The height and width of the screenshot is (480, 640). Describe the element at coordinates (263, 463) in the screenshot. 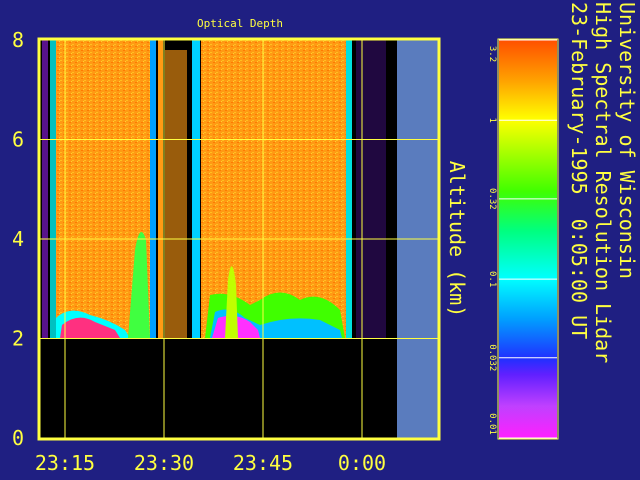

I see `x-tick-23-45: 23:45` at that location.